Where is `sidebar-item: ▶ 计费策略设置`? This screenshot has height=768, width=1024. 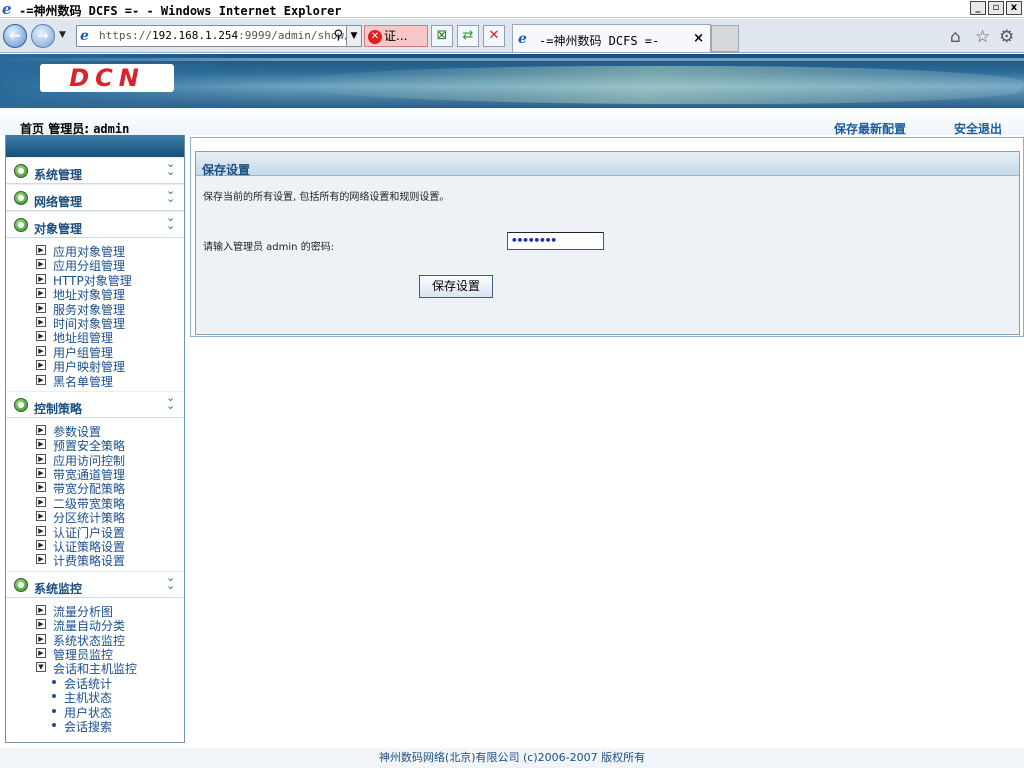 sidebar-item: ▶ 计费策略设置 is located at coordinates (95, 560).